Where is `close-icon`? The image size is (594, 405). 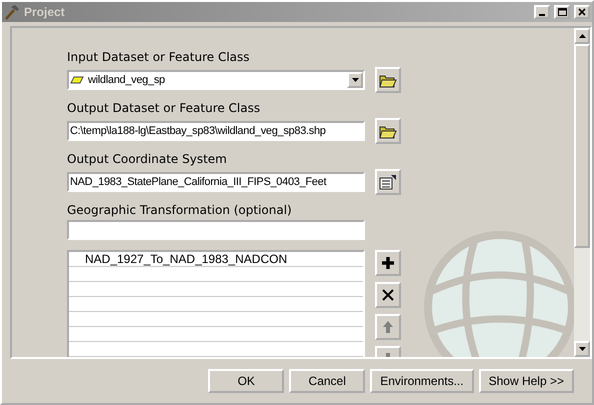 close-icon is located at coordinates (582, 12).